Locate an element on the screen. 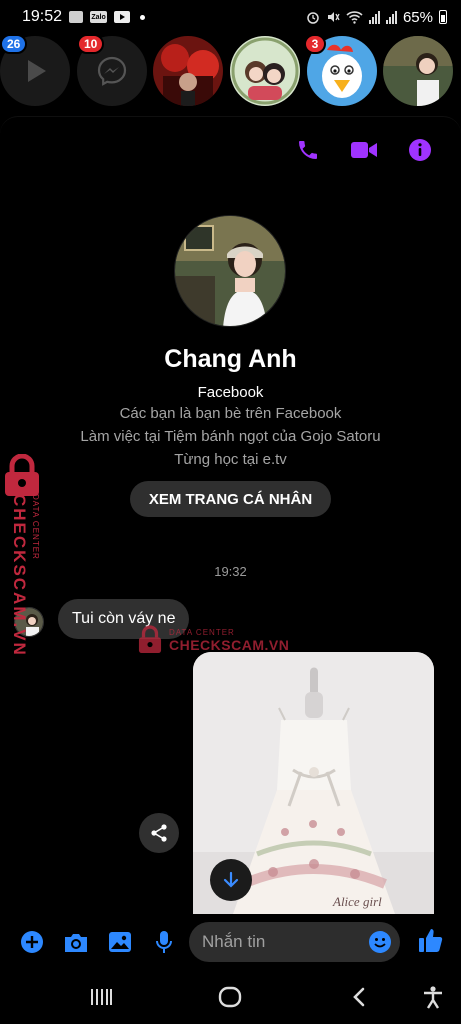 Image resolution: width=461 pixels, height=1024 pixels. thumbs-up-icon is located at coordinates (431, 940).